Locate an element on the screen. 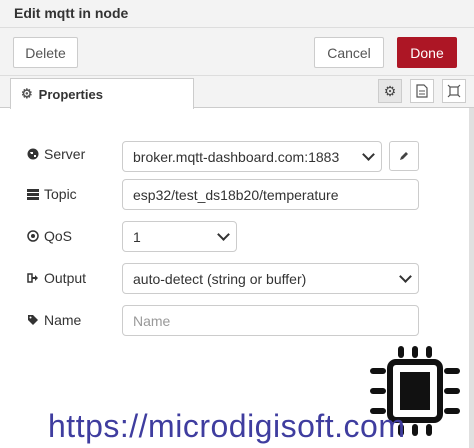 This screenshot has height=448, width=474. title-bar: Edit mqtt in node is located at coordinates (237, 14).